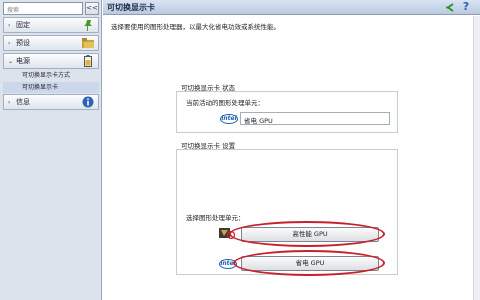  I want to click on select-gpu-label: 选择图形处理单元：, so click(215, 218).